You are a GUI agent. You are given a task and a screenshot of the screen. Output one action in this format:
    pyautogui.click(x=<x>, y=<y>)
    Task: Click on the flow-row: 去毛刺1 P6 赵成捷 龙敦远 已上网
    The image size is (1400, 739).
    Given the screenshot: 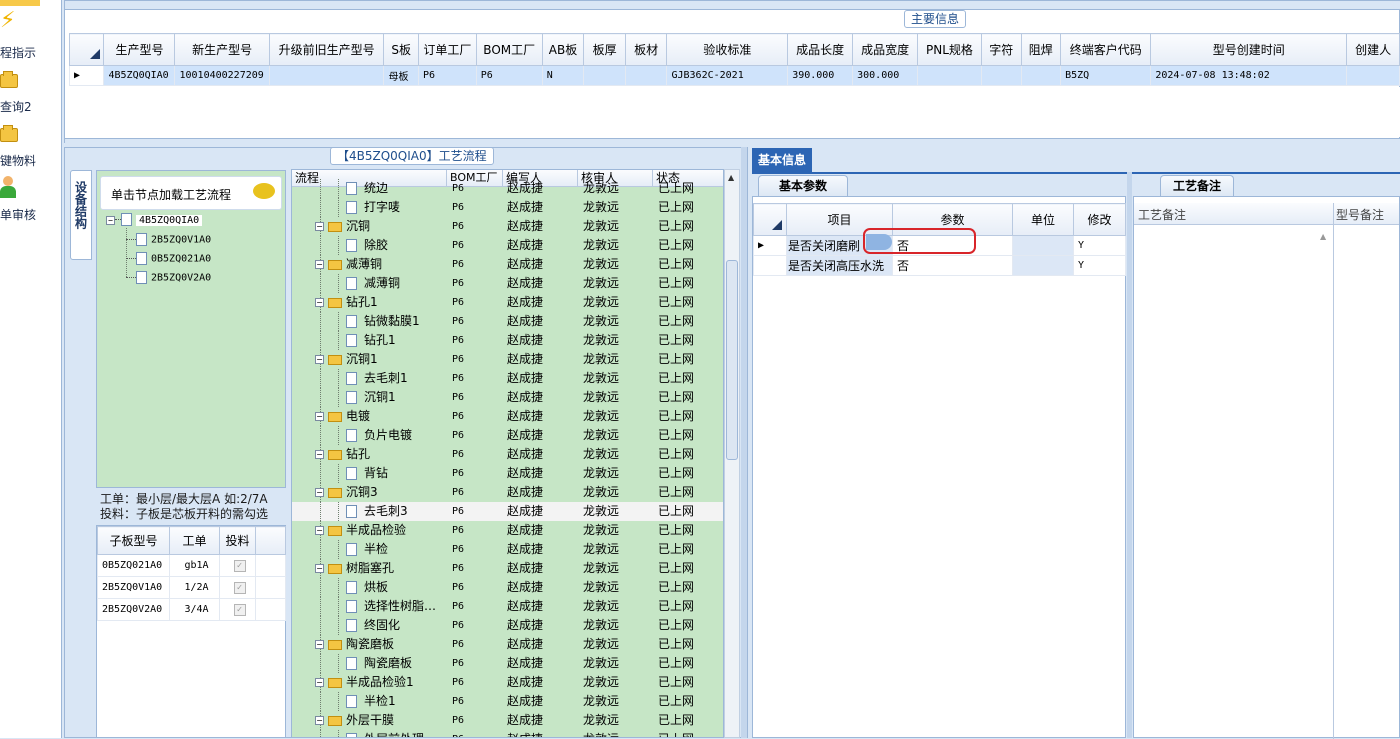 What is the action you would take?
    pyautogui.click(x=507, y=378)
    